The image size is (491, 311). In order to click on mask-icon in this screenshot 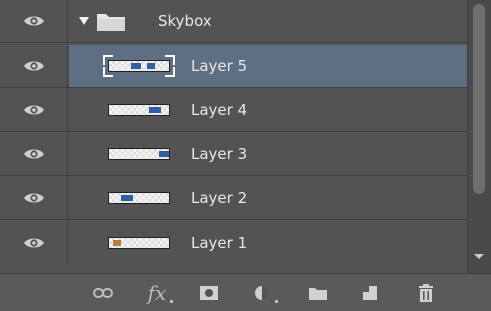, I will do `click(209, 293)`.